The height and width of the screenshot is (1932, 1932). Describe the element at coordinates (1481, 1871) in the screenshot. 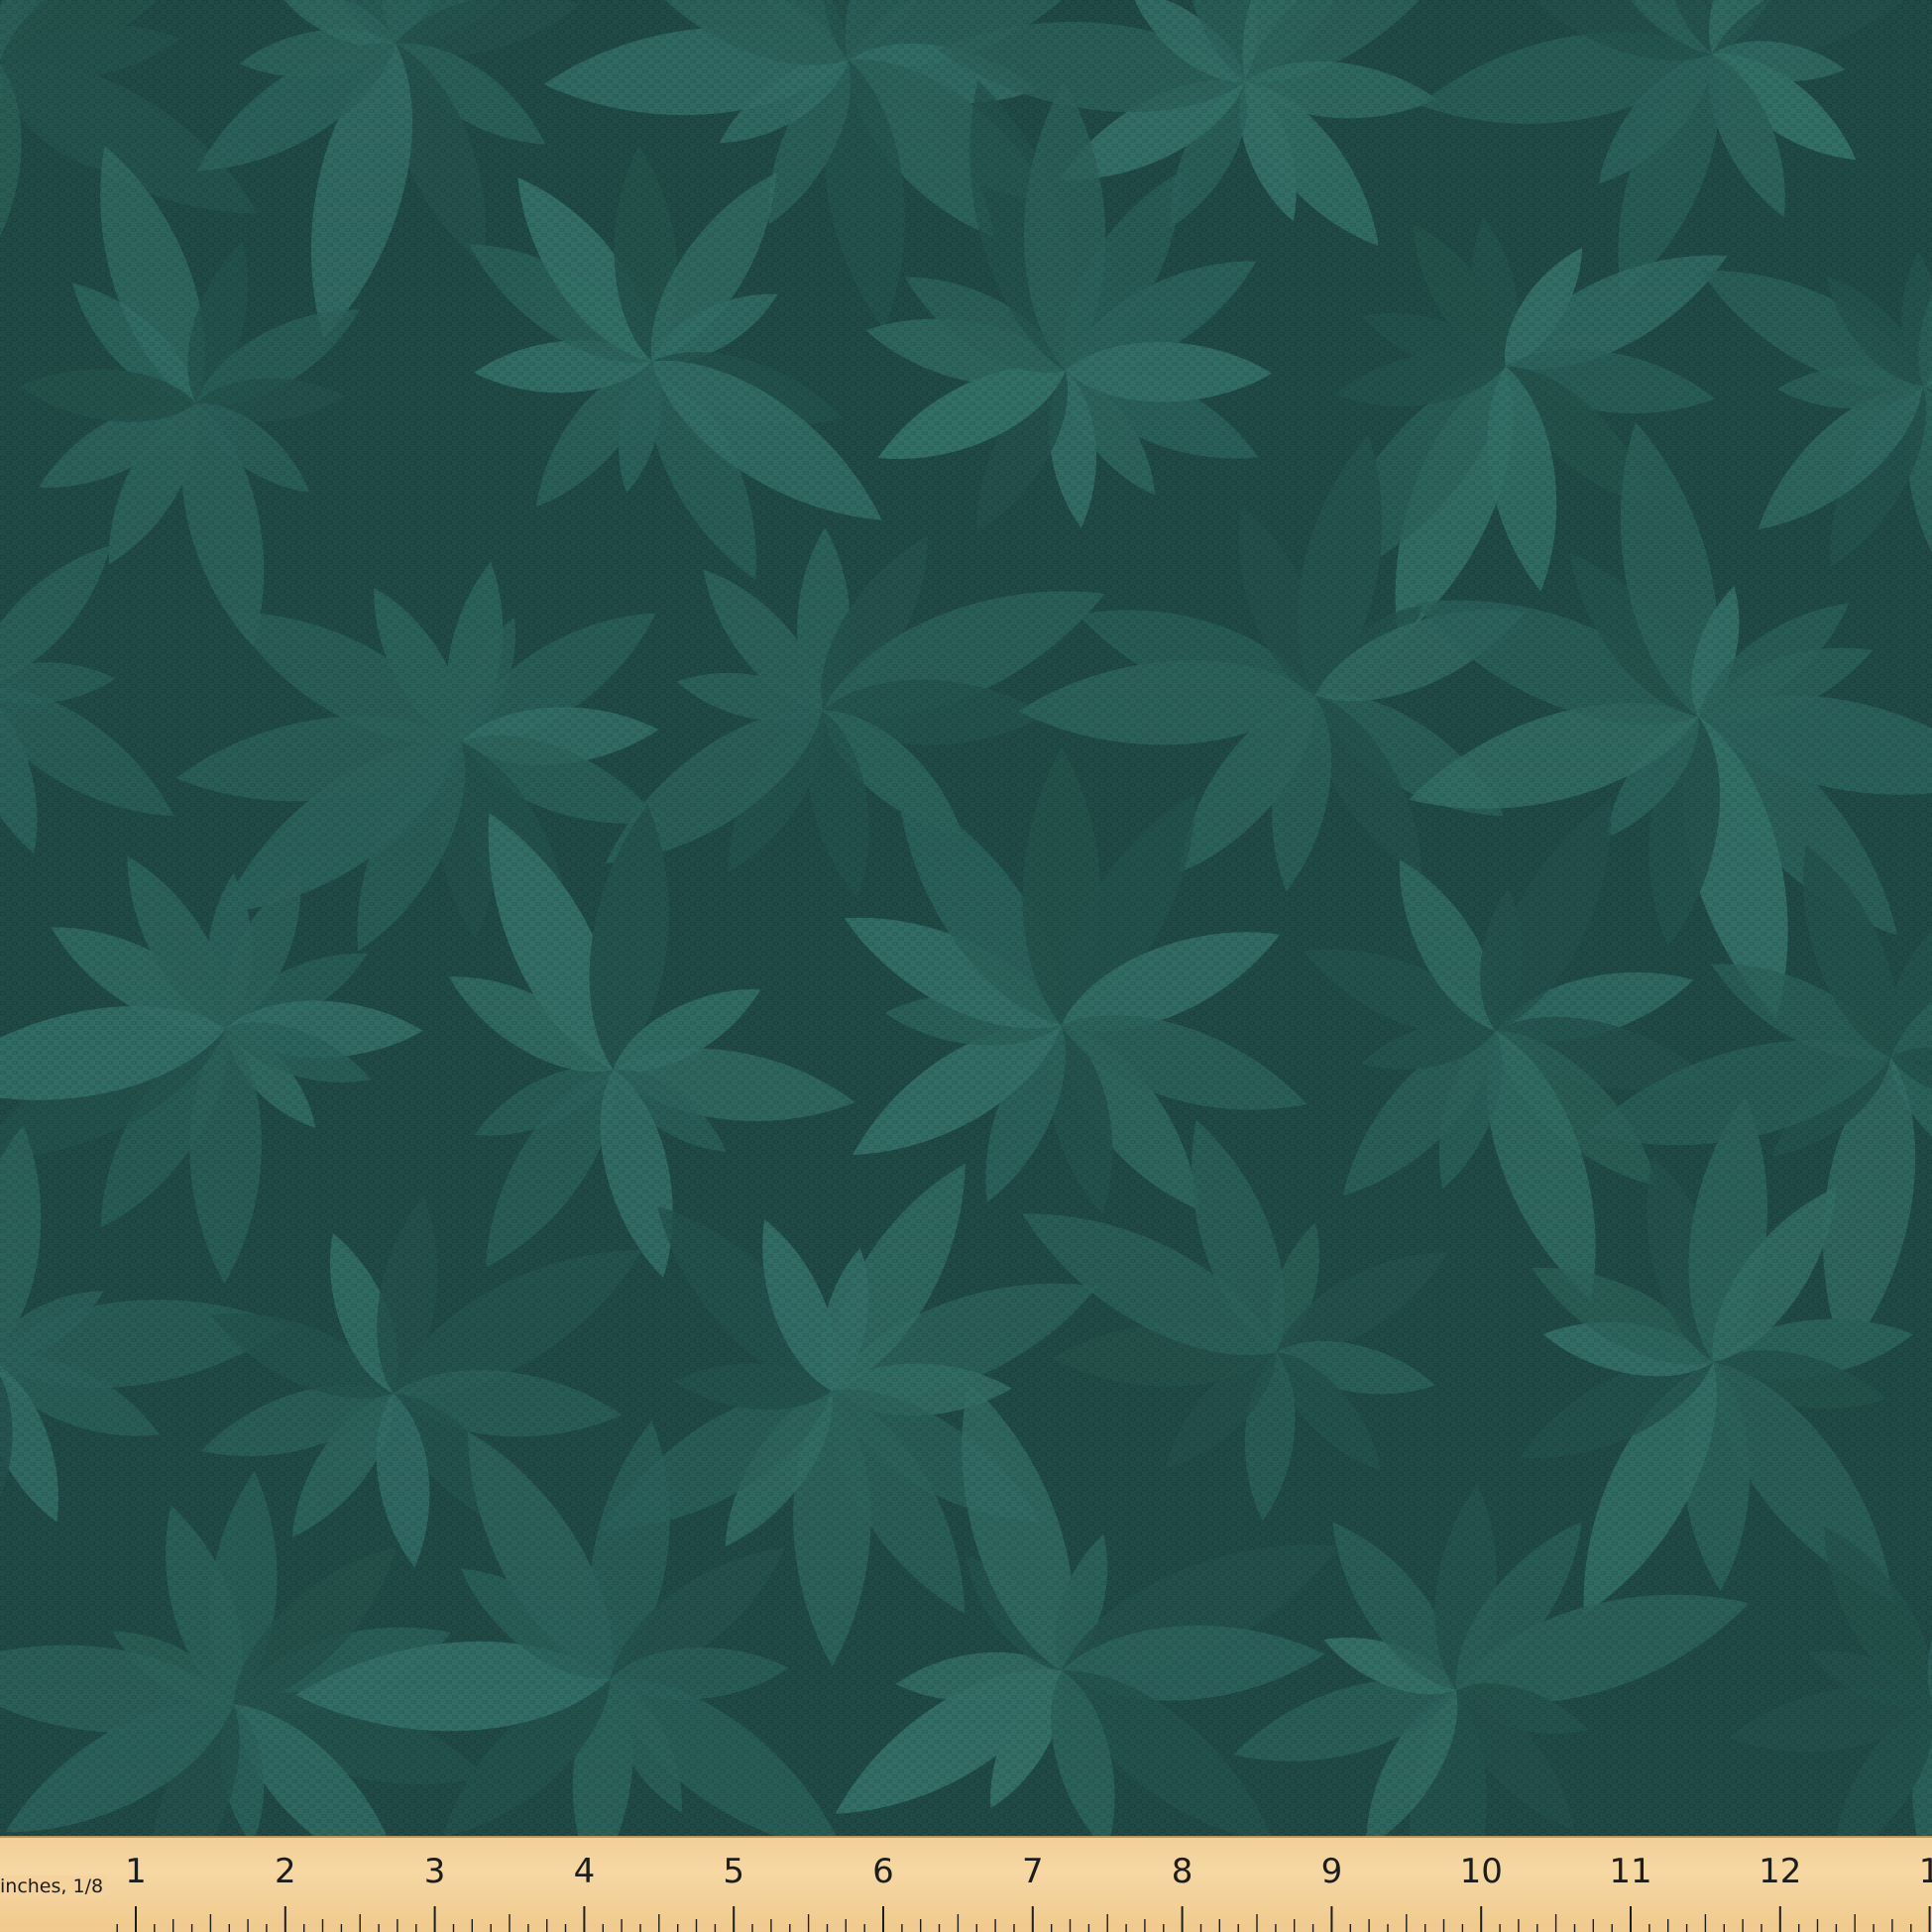

I see `ruler-number: 10` at that location.